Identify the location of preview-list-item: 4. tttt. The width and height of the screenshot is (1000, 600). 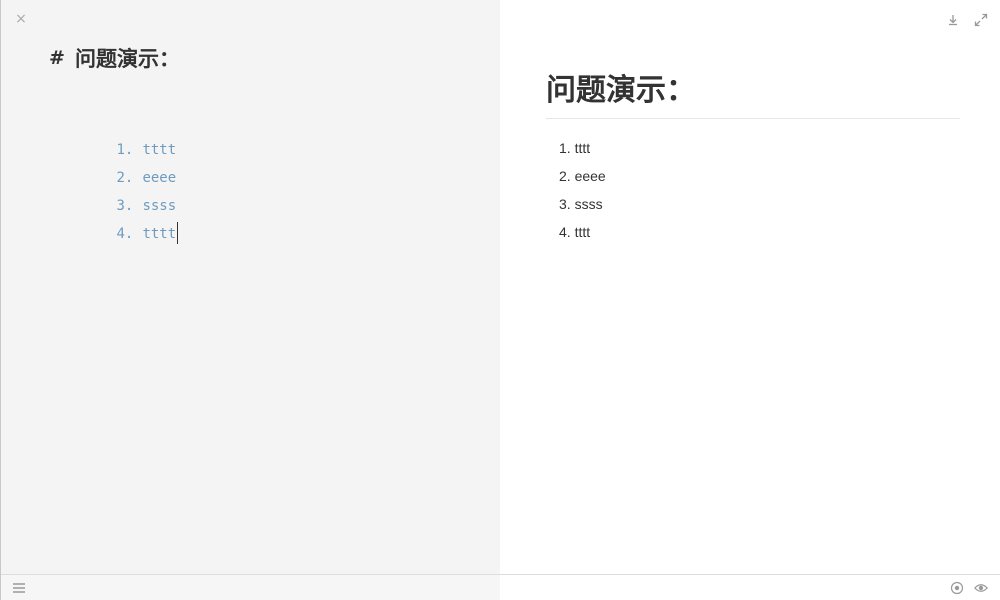
(582, 232).